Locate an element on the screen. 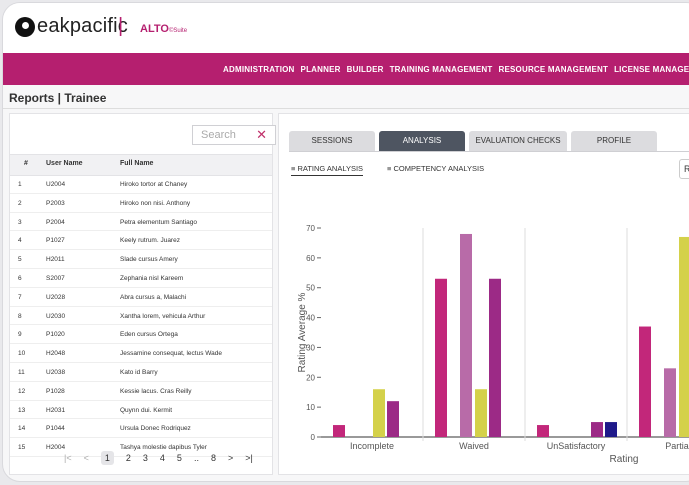 Image resolution: width=689 pixels, height=485 pixels. nav-item: PLANNER is located at coordinates (321, 69).